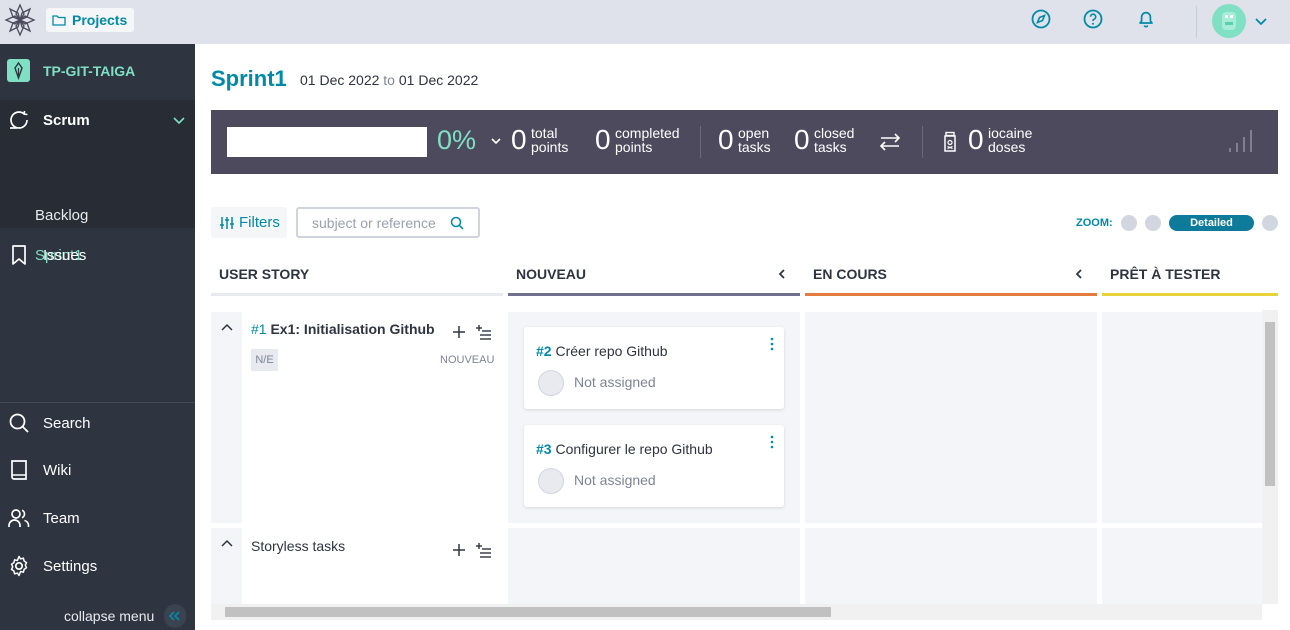 This screenshot has height=630, width=1290. I want to click on filters-label: Filters, so click(259, 222).